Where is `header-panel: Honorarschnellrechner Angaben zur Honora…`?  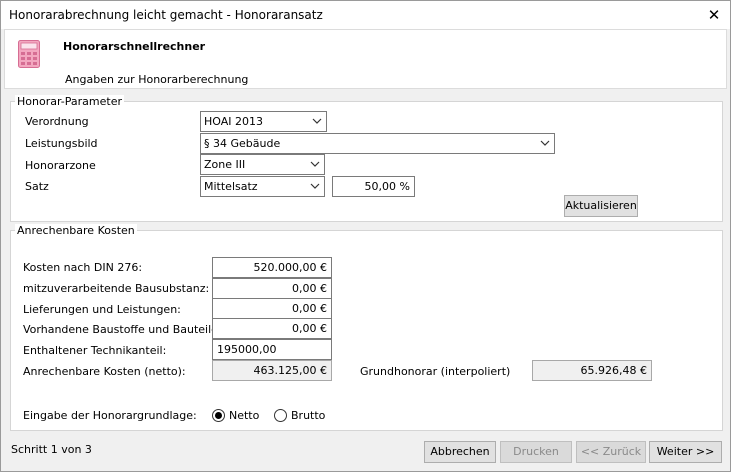
header-panel: Honorarschnellrechner Angaben zur Honora… is located at coordinates (365, 59).